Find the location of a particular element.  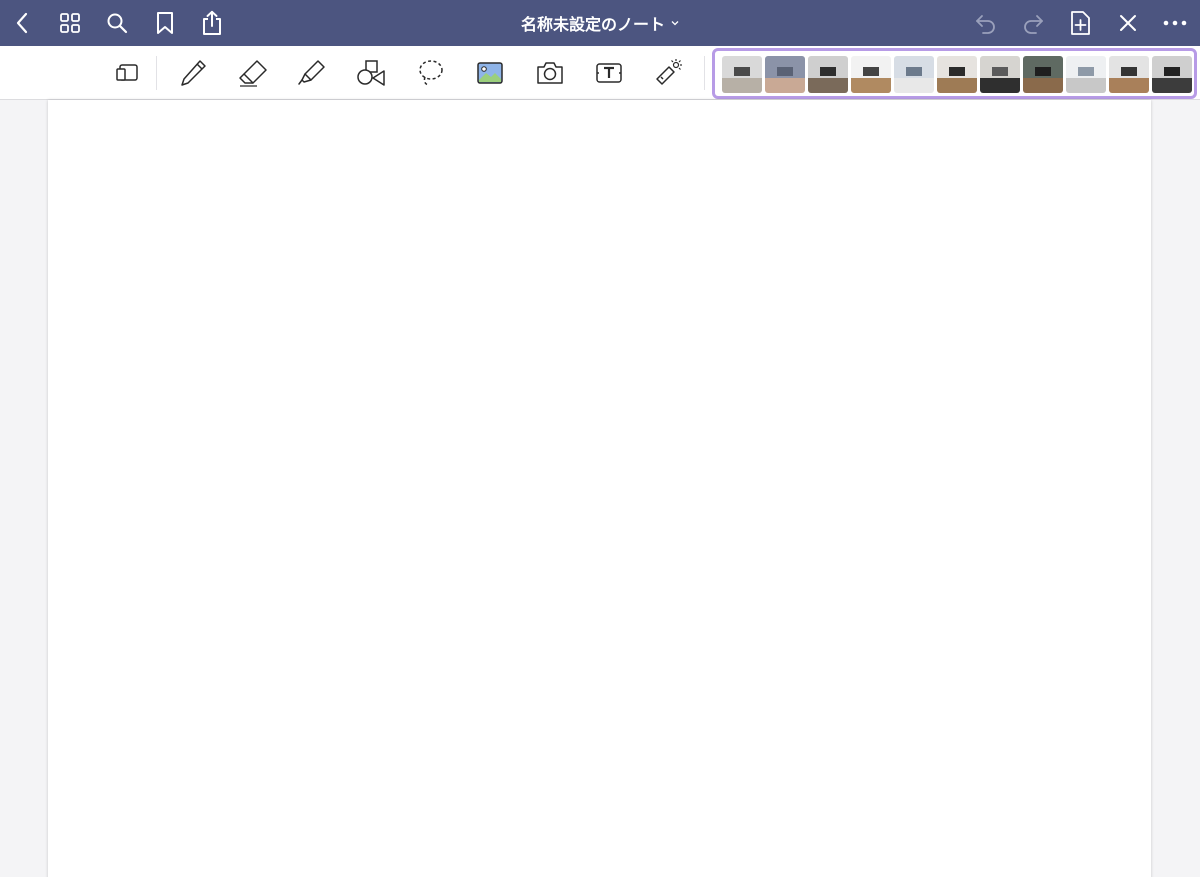

redo-icon is located at coordinates (1033, 24).